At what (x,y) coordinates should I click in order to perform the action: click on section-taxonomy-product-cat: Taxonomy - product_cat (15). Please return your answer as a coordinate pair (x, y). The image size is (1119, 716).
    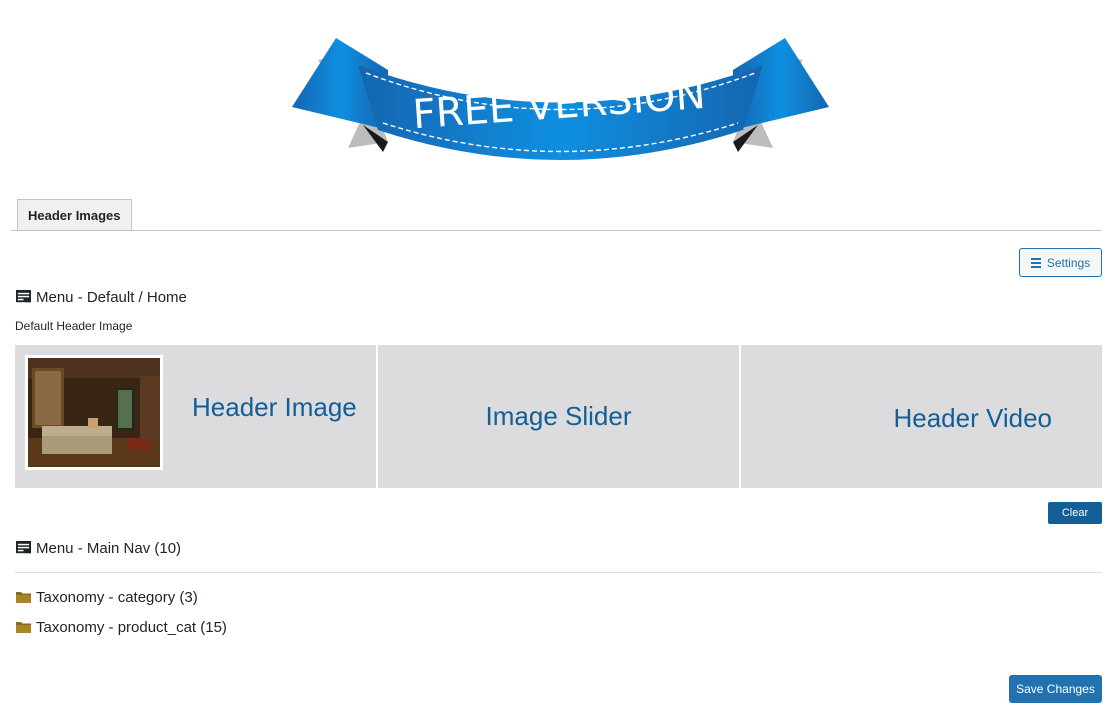
    Looking at the image, I should click on (121, 627).